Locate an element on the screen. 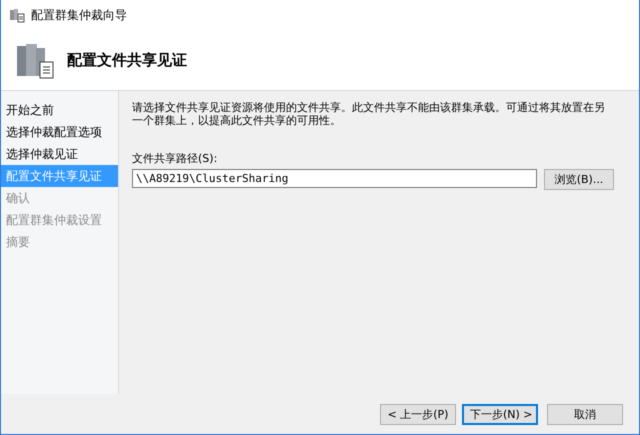  wizard-step: 开始之前 is located at coordinates (59, 110).